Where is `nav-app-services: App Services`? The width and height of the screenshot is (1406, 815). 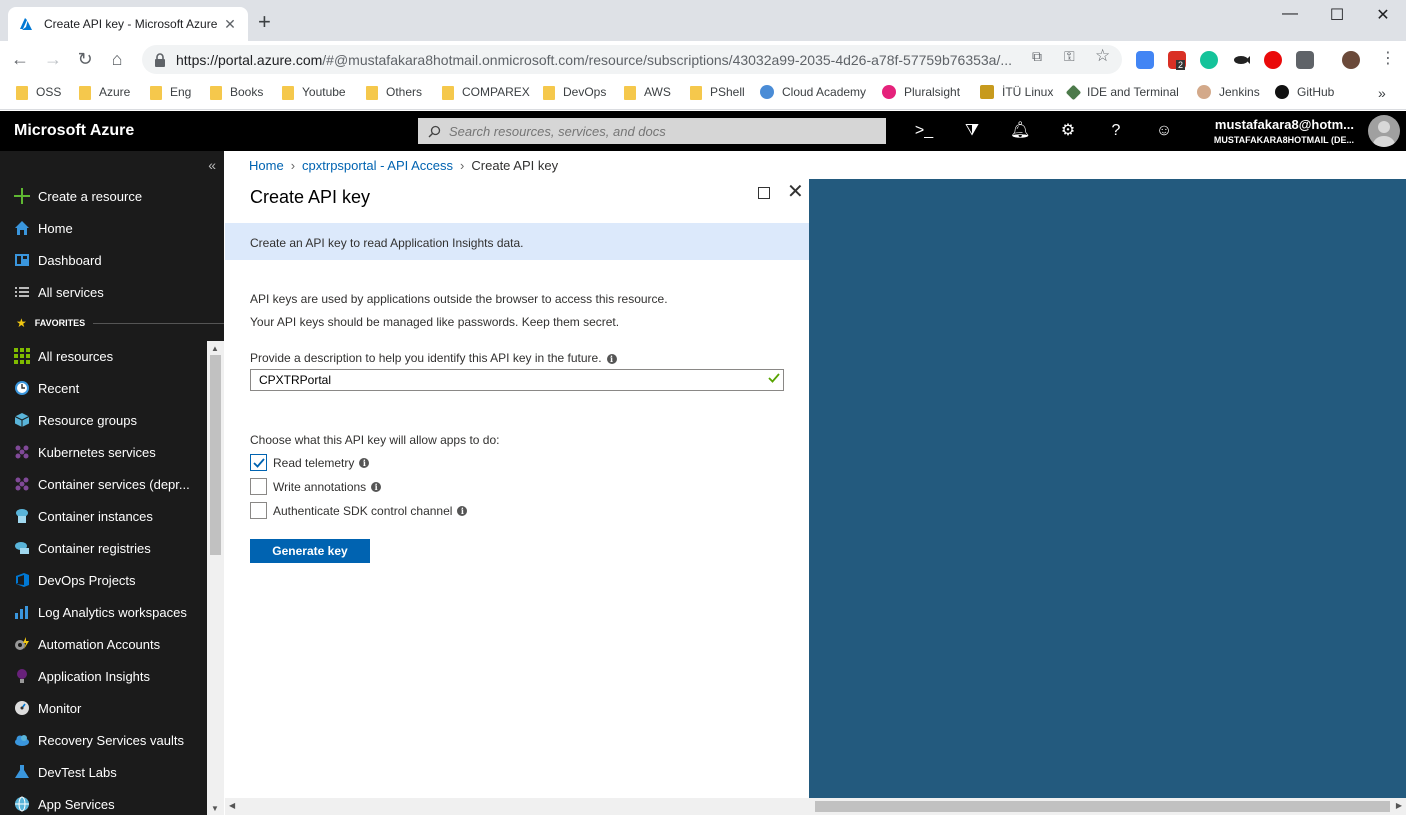 nav-app-services: App Services is located at coordinates (103, 801).